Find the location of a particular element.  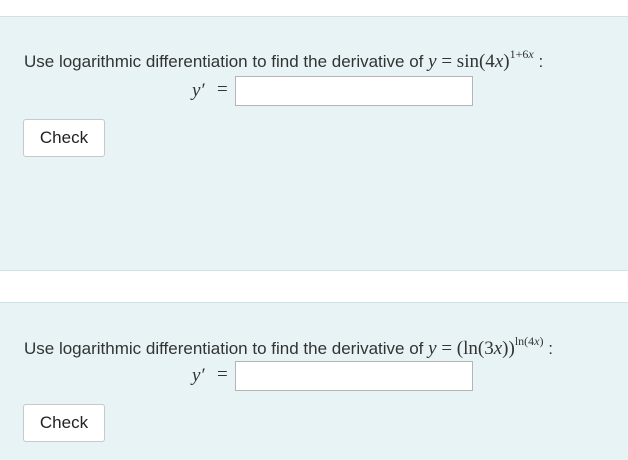

math-function: (ln(3 is located at coordinates (475, 348).